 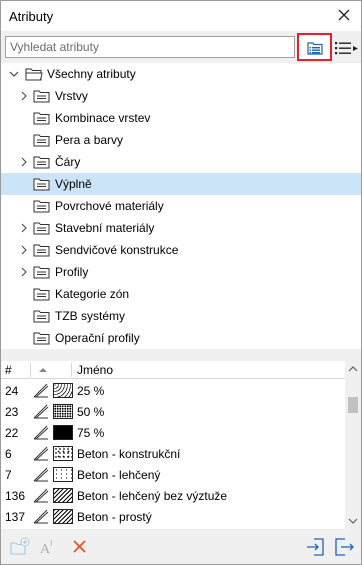 I want to click on table-row: 136 Beton - lehčený bez výztuže, so click(x=173, y=495).